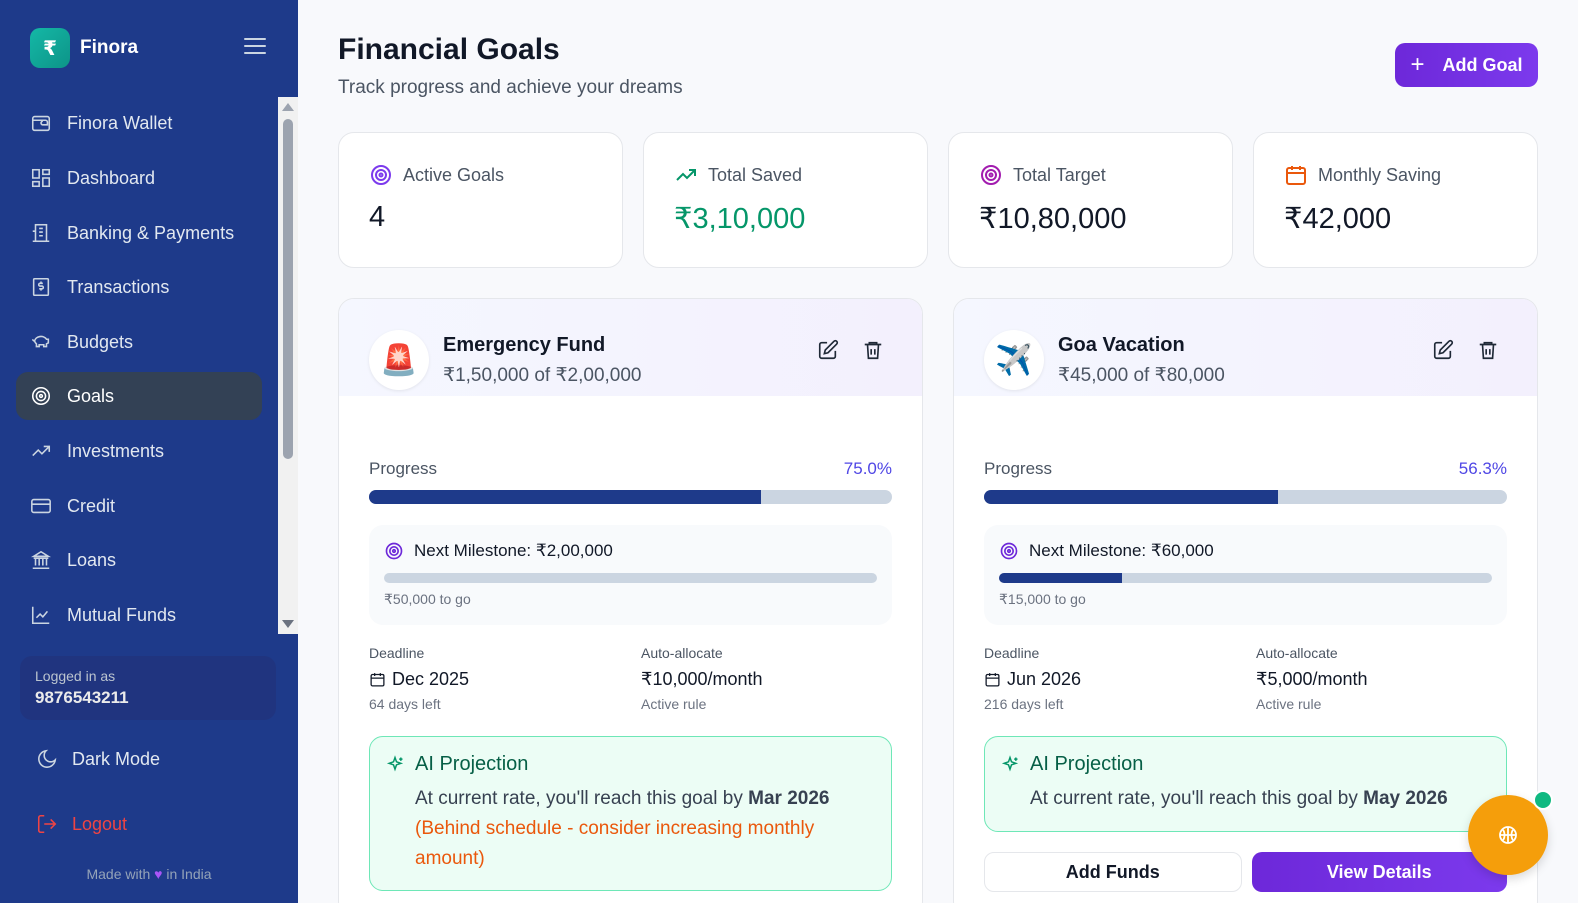  I want to click on logged-in-card: Logged in as 9876543211, so click(148, 688).